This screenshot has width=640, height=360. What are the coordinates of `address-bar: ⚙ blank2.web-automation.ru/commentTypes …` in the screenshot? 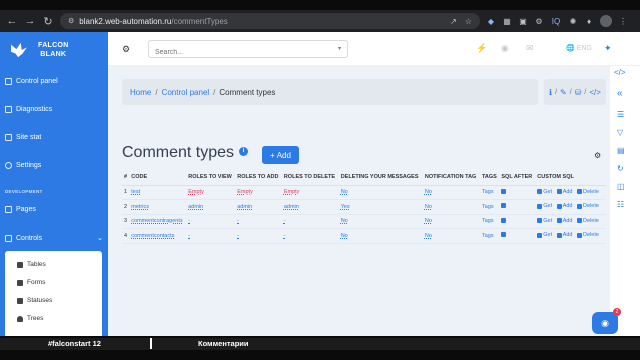 It's located at (270, 21).